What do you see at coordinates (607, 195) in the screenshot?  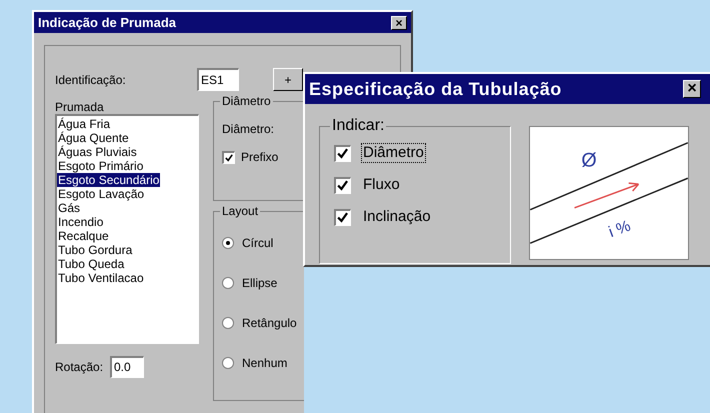 I see `arrow-icon` at bounding box center [607, 195].